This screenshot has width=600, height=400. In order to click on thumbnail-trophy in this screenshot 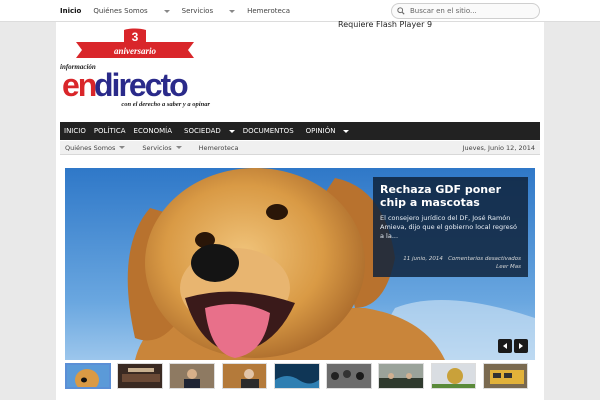, I will do `click(453, 376)`.